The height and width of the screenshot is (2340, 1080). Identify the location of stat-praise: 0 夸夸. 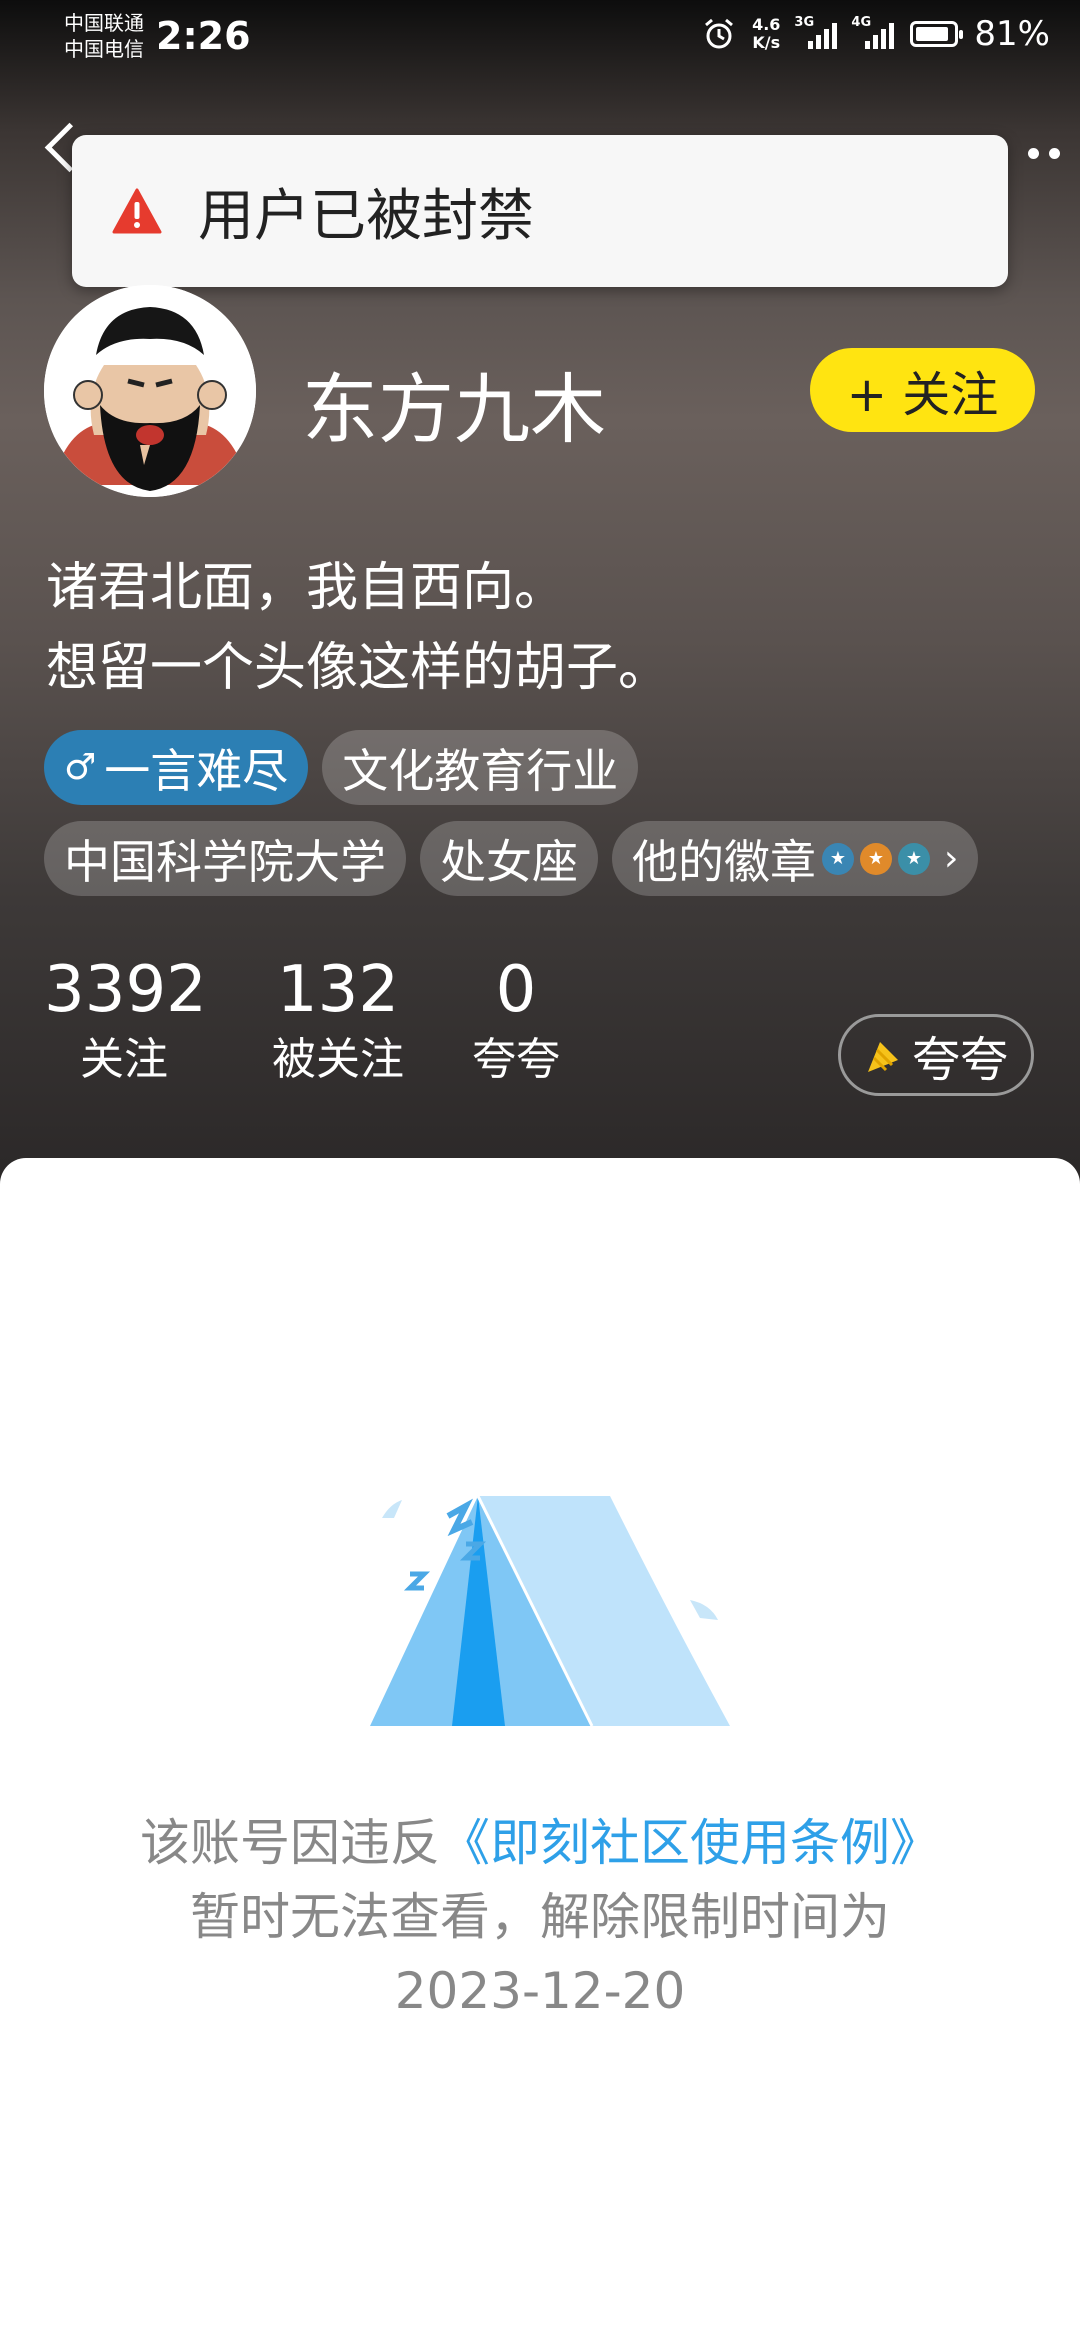
(516, 1020).